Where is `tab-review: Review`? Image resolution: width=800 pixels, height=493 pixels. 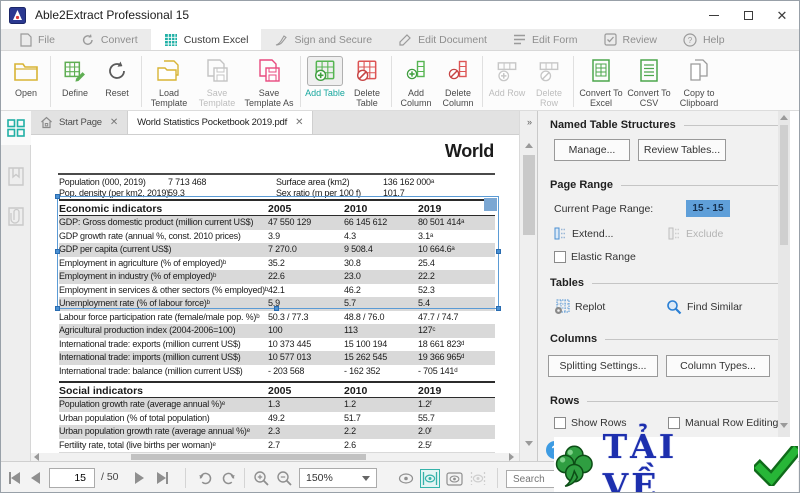 tab-review: Review is located at coordinates (630, 39).